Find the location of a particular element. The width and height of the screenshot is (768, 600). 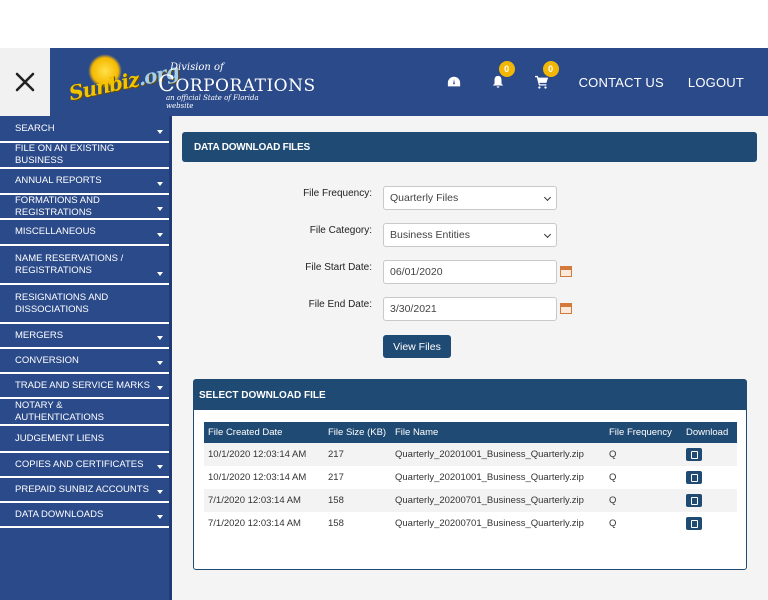

sidebar-item-label: NAME RESERVATIONS / REGISTRATIONS is located at coordinates (69, 264).